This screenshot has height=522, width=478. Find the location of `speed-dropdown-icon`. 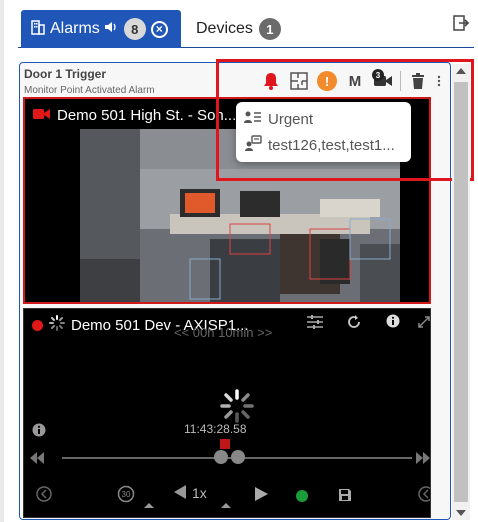

speed-dropdown-icon is located at coordinates (226, 503).